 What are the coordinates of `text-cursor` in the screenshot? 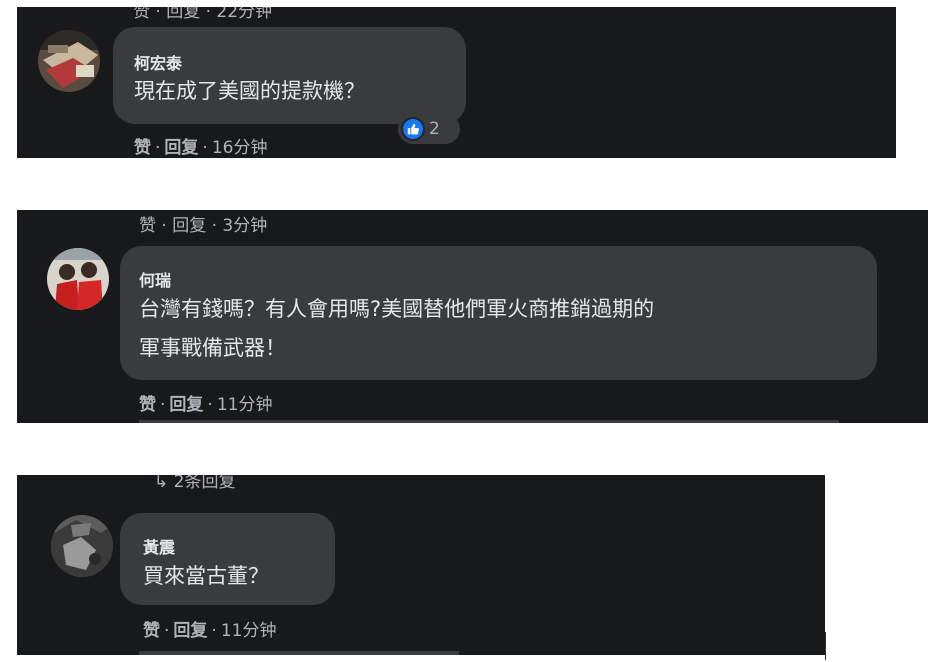 It's located at (825, 646).